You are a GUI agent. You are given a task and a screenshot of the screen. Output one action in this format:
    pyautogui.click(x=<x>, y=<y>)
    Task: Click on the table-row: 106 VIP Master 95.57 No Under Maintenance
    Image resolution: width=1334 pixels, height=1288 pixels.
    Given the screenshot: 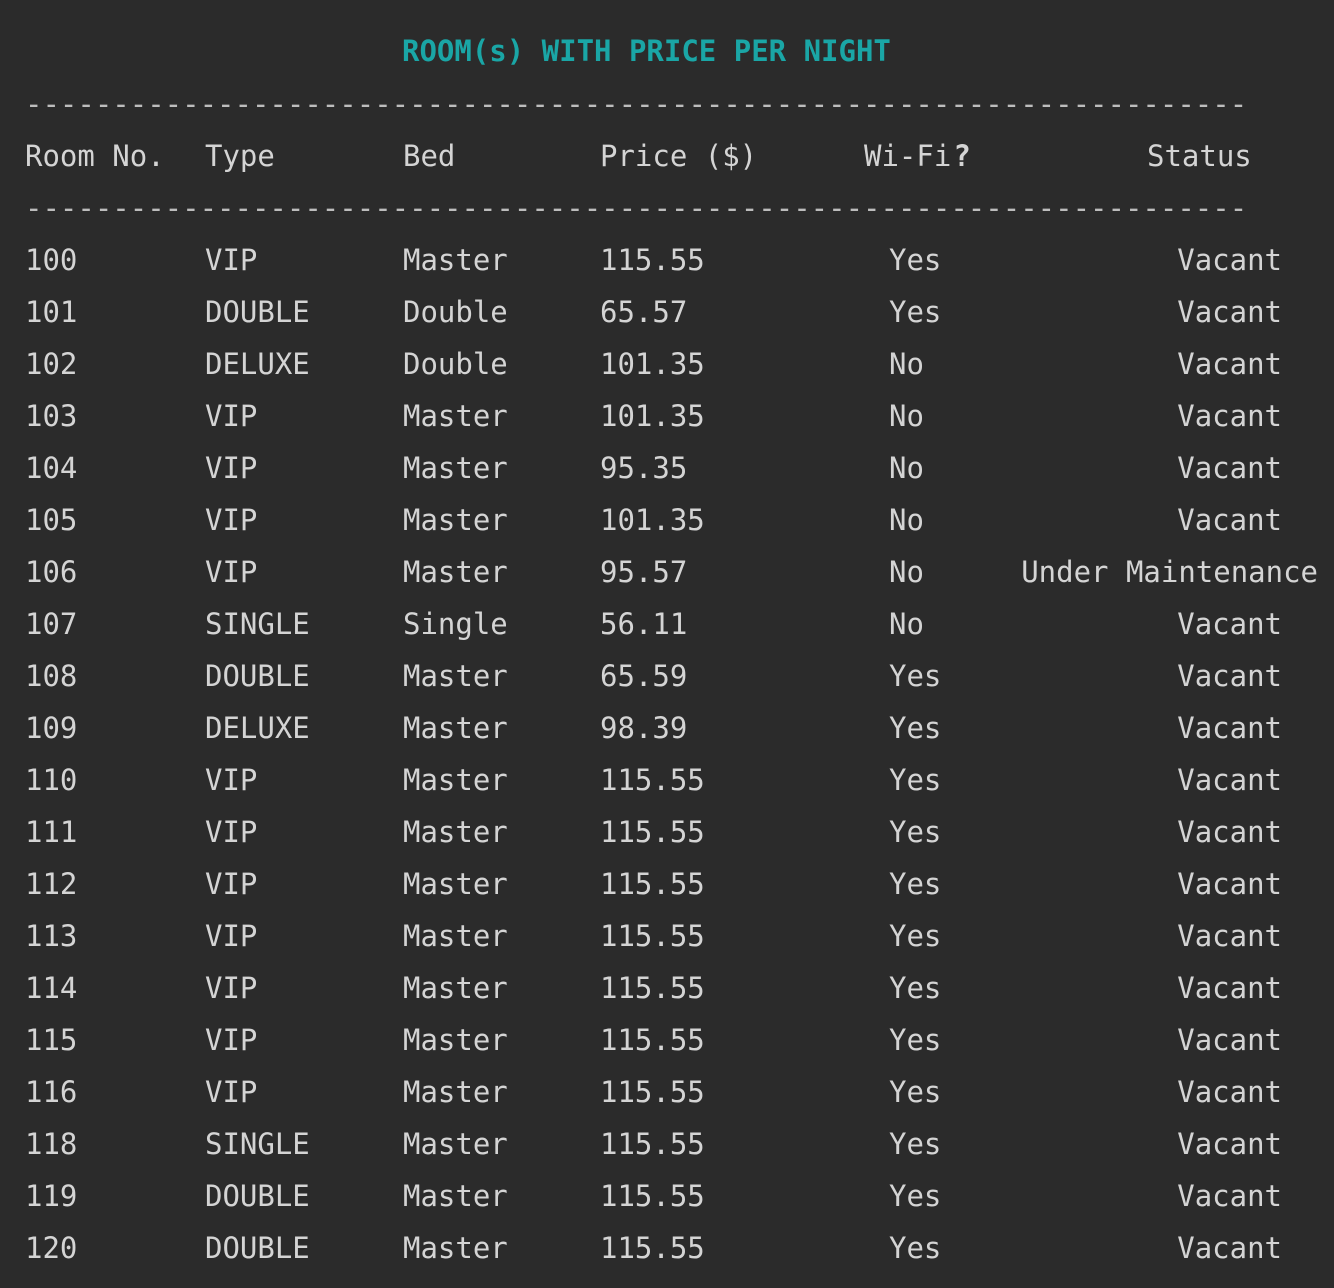 What is the action you would take?
    pyautogui.click(x=667, y=572)
    